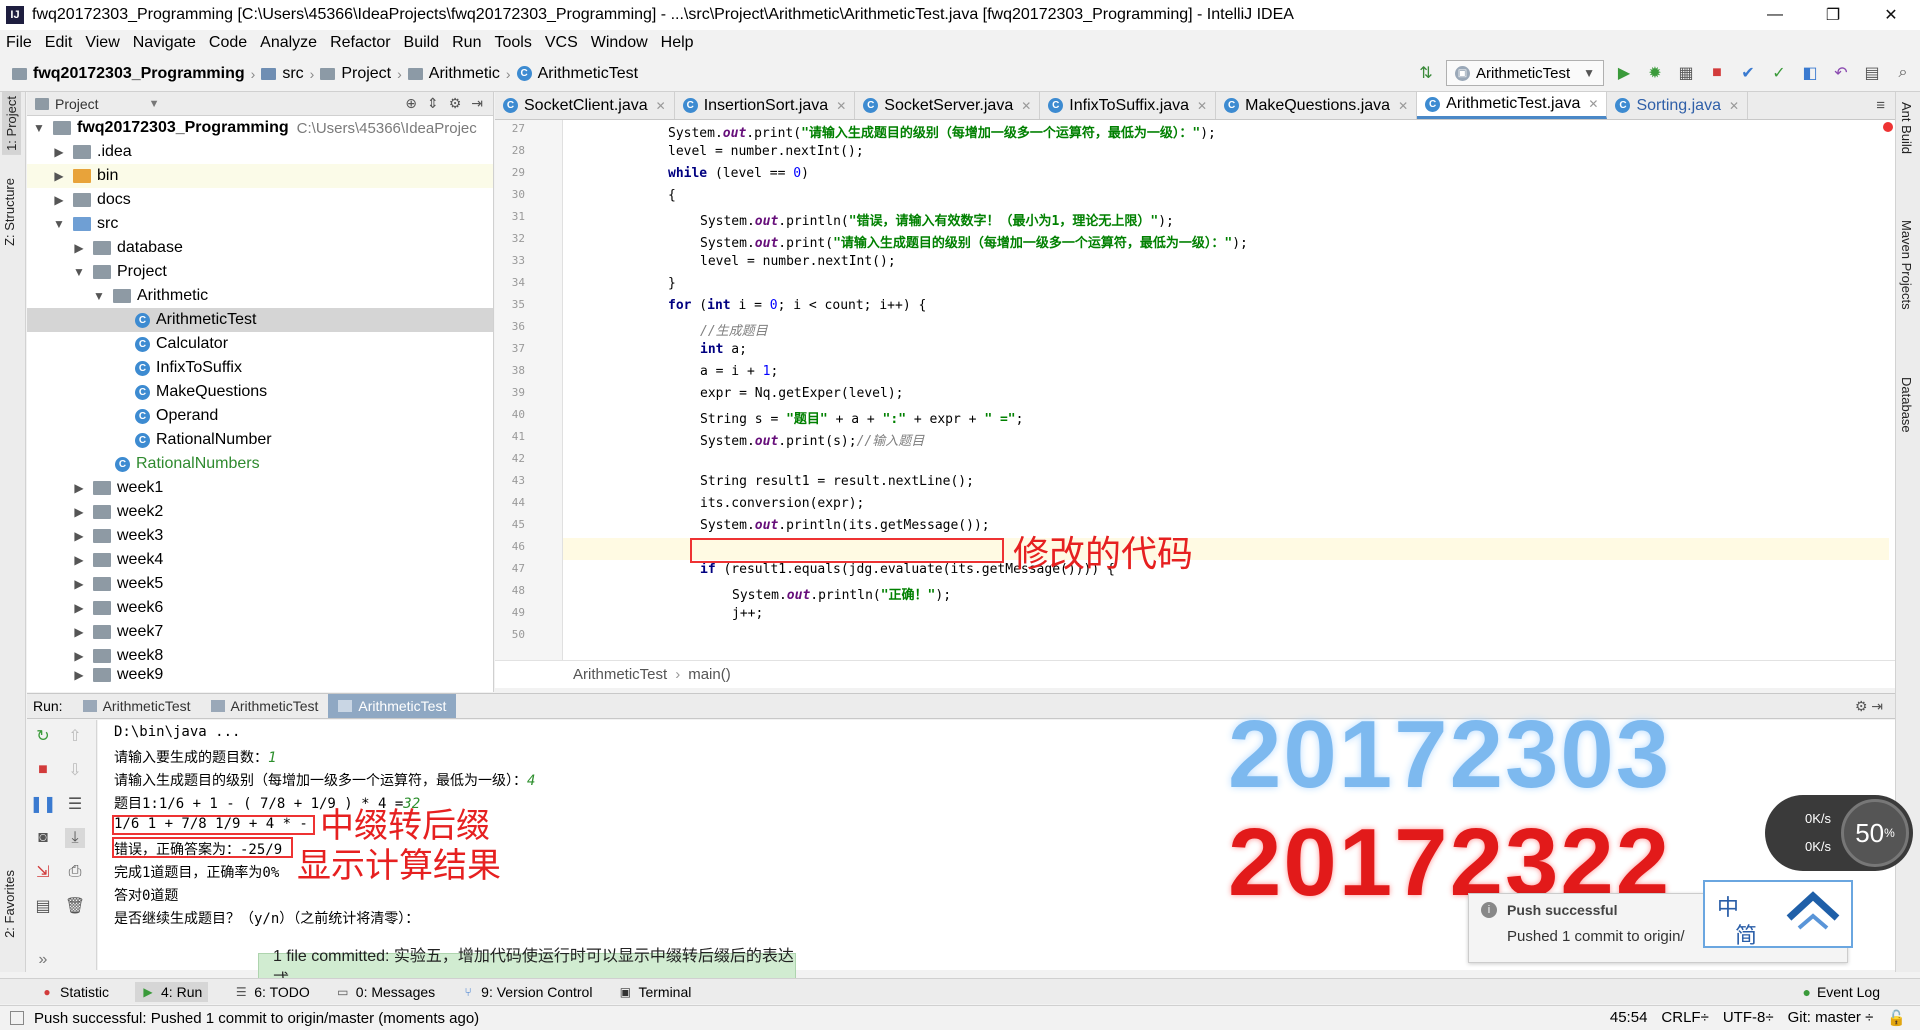 This screenshot has width=1920, height=1030. Describe the element at coordinates (43, 872) in the screenshot. I see `exit-icon: ⇲` at that location.